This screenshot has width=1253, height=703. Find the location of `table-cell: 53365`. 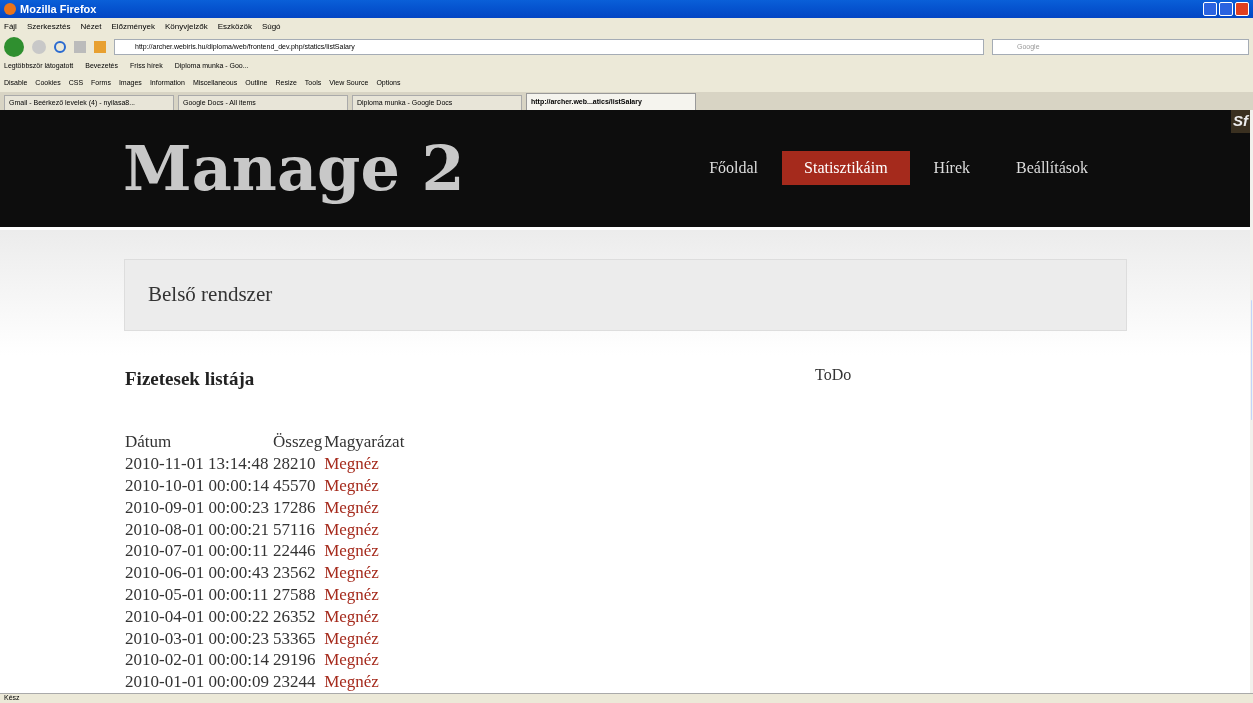

table-cell: 53365 is located at coordinates (294, 638).